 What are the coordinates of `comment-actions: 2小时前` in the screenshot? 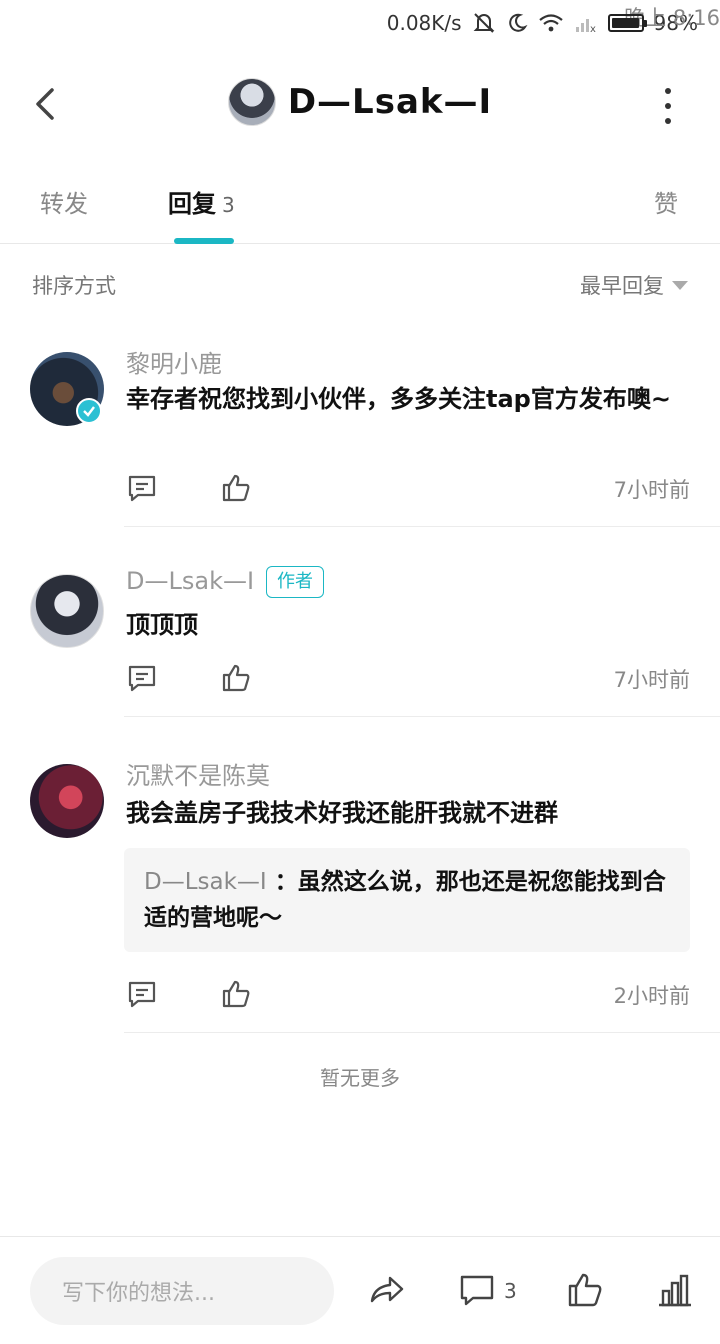 It's located at (408, 996).